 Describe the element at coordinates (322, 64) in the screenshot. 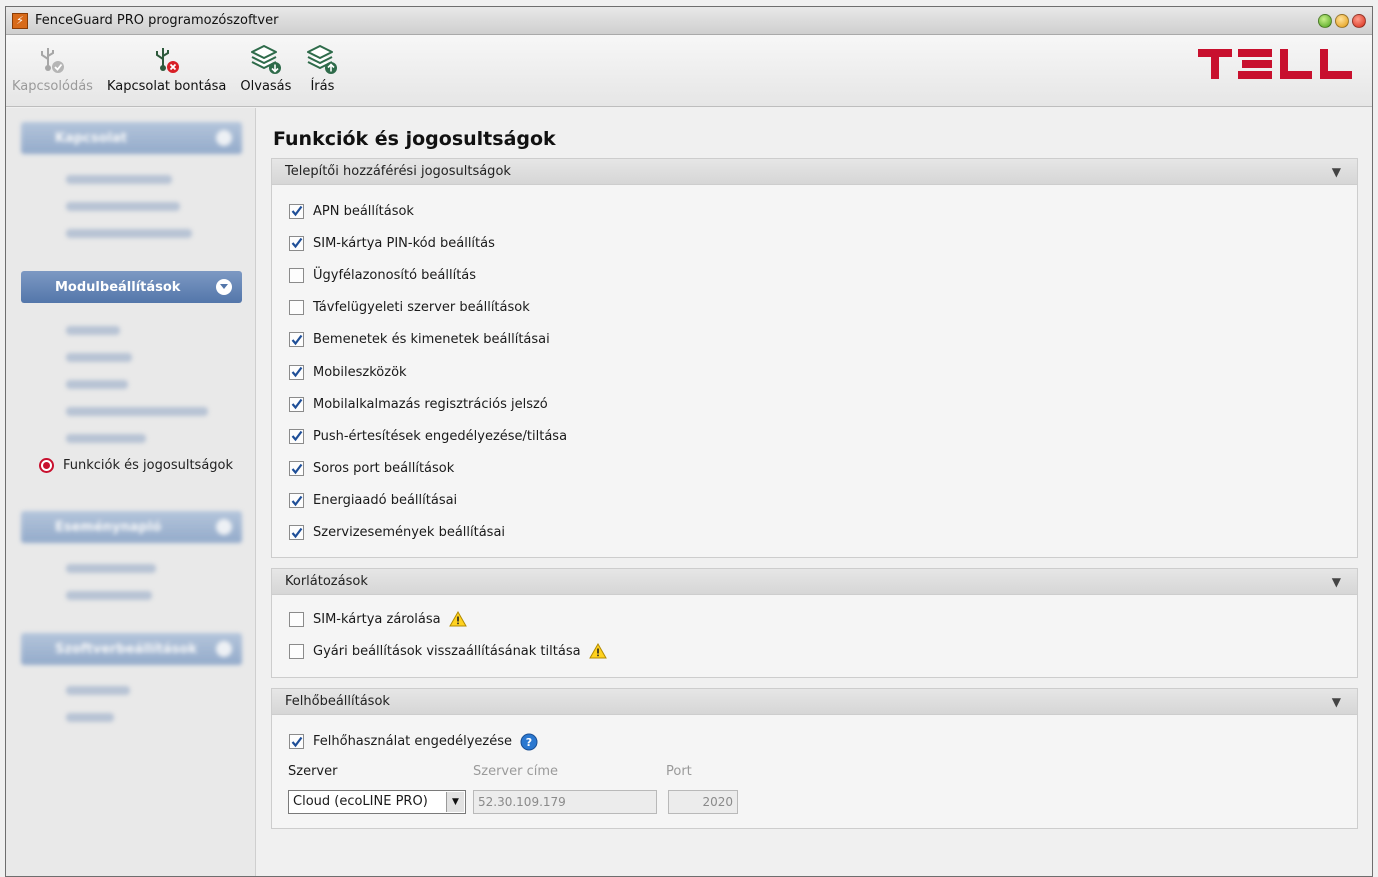

I see `write-button: Írás` at that location.